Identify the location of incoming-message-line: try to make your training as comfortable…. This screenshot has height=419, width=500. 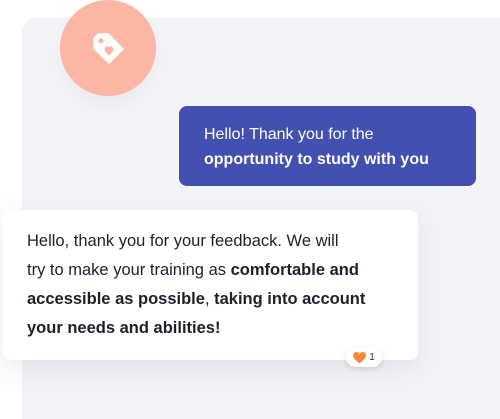
(212, 270).